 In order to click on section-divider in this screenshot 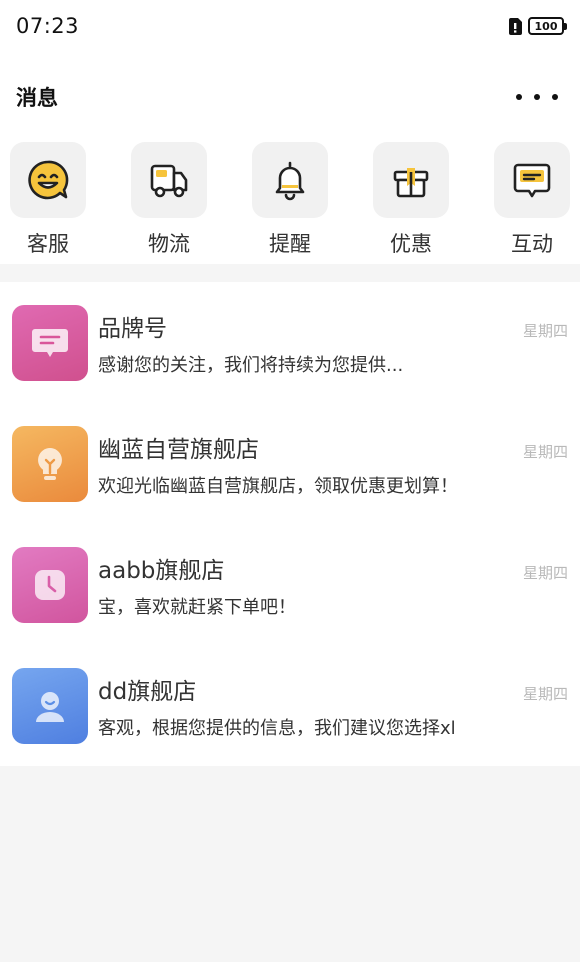, I will do `click(290, 273)`.